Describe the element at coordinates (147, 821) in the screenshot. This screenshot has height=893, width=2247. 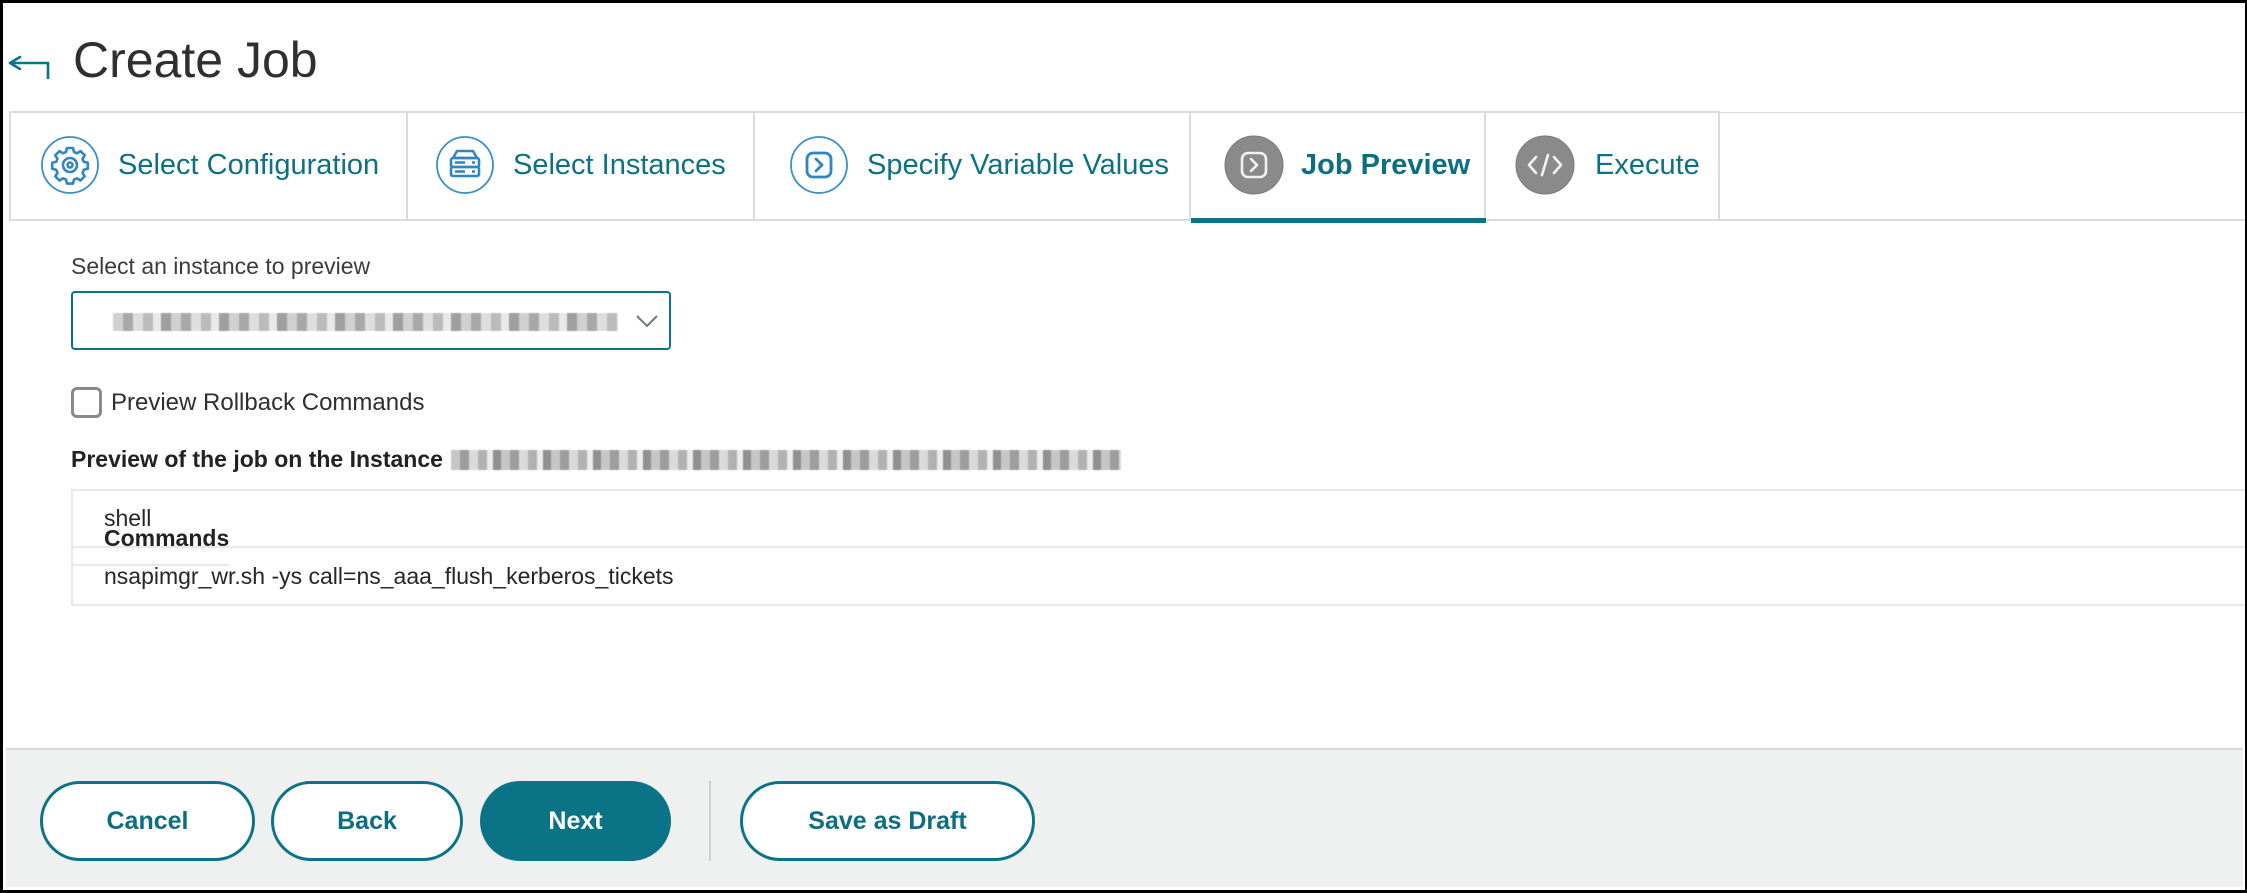
I see `cancel-button: Cancel` at that location.